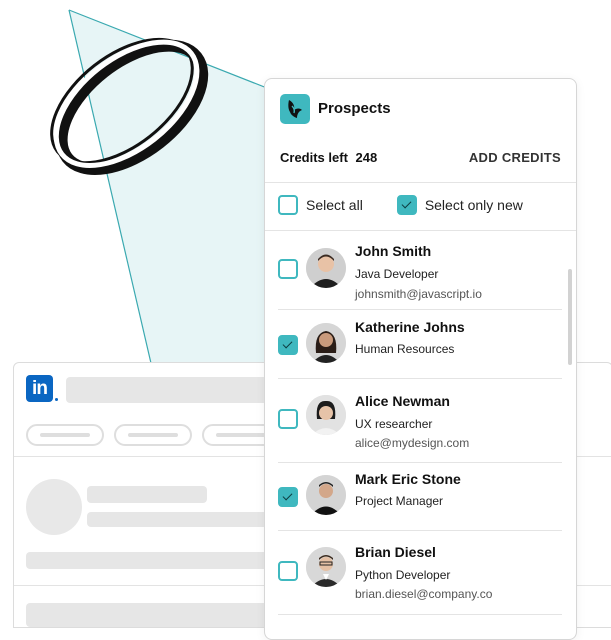 The image size is (611, 640). I want to click on prospect-name: Katherine Johns, so click(410, 327).